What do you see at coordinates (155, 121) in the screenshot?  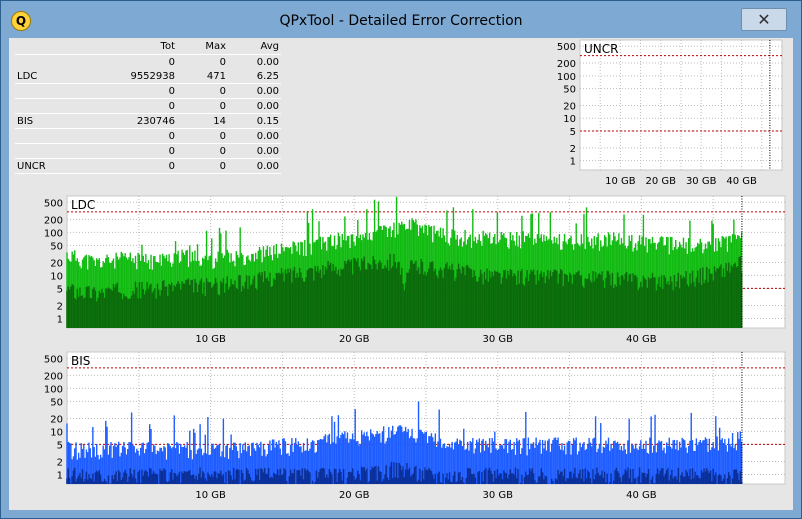 I see `stats-tot-cell: 230746` at bounding box center [155, 121].